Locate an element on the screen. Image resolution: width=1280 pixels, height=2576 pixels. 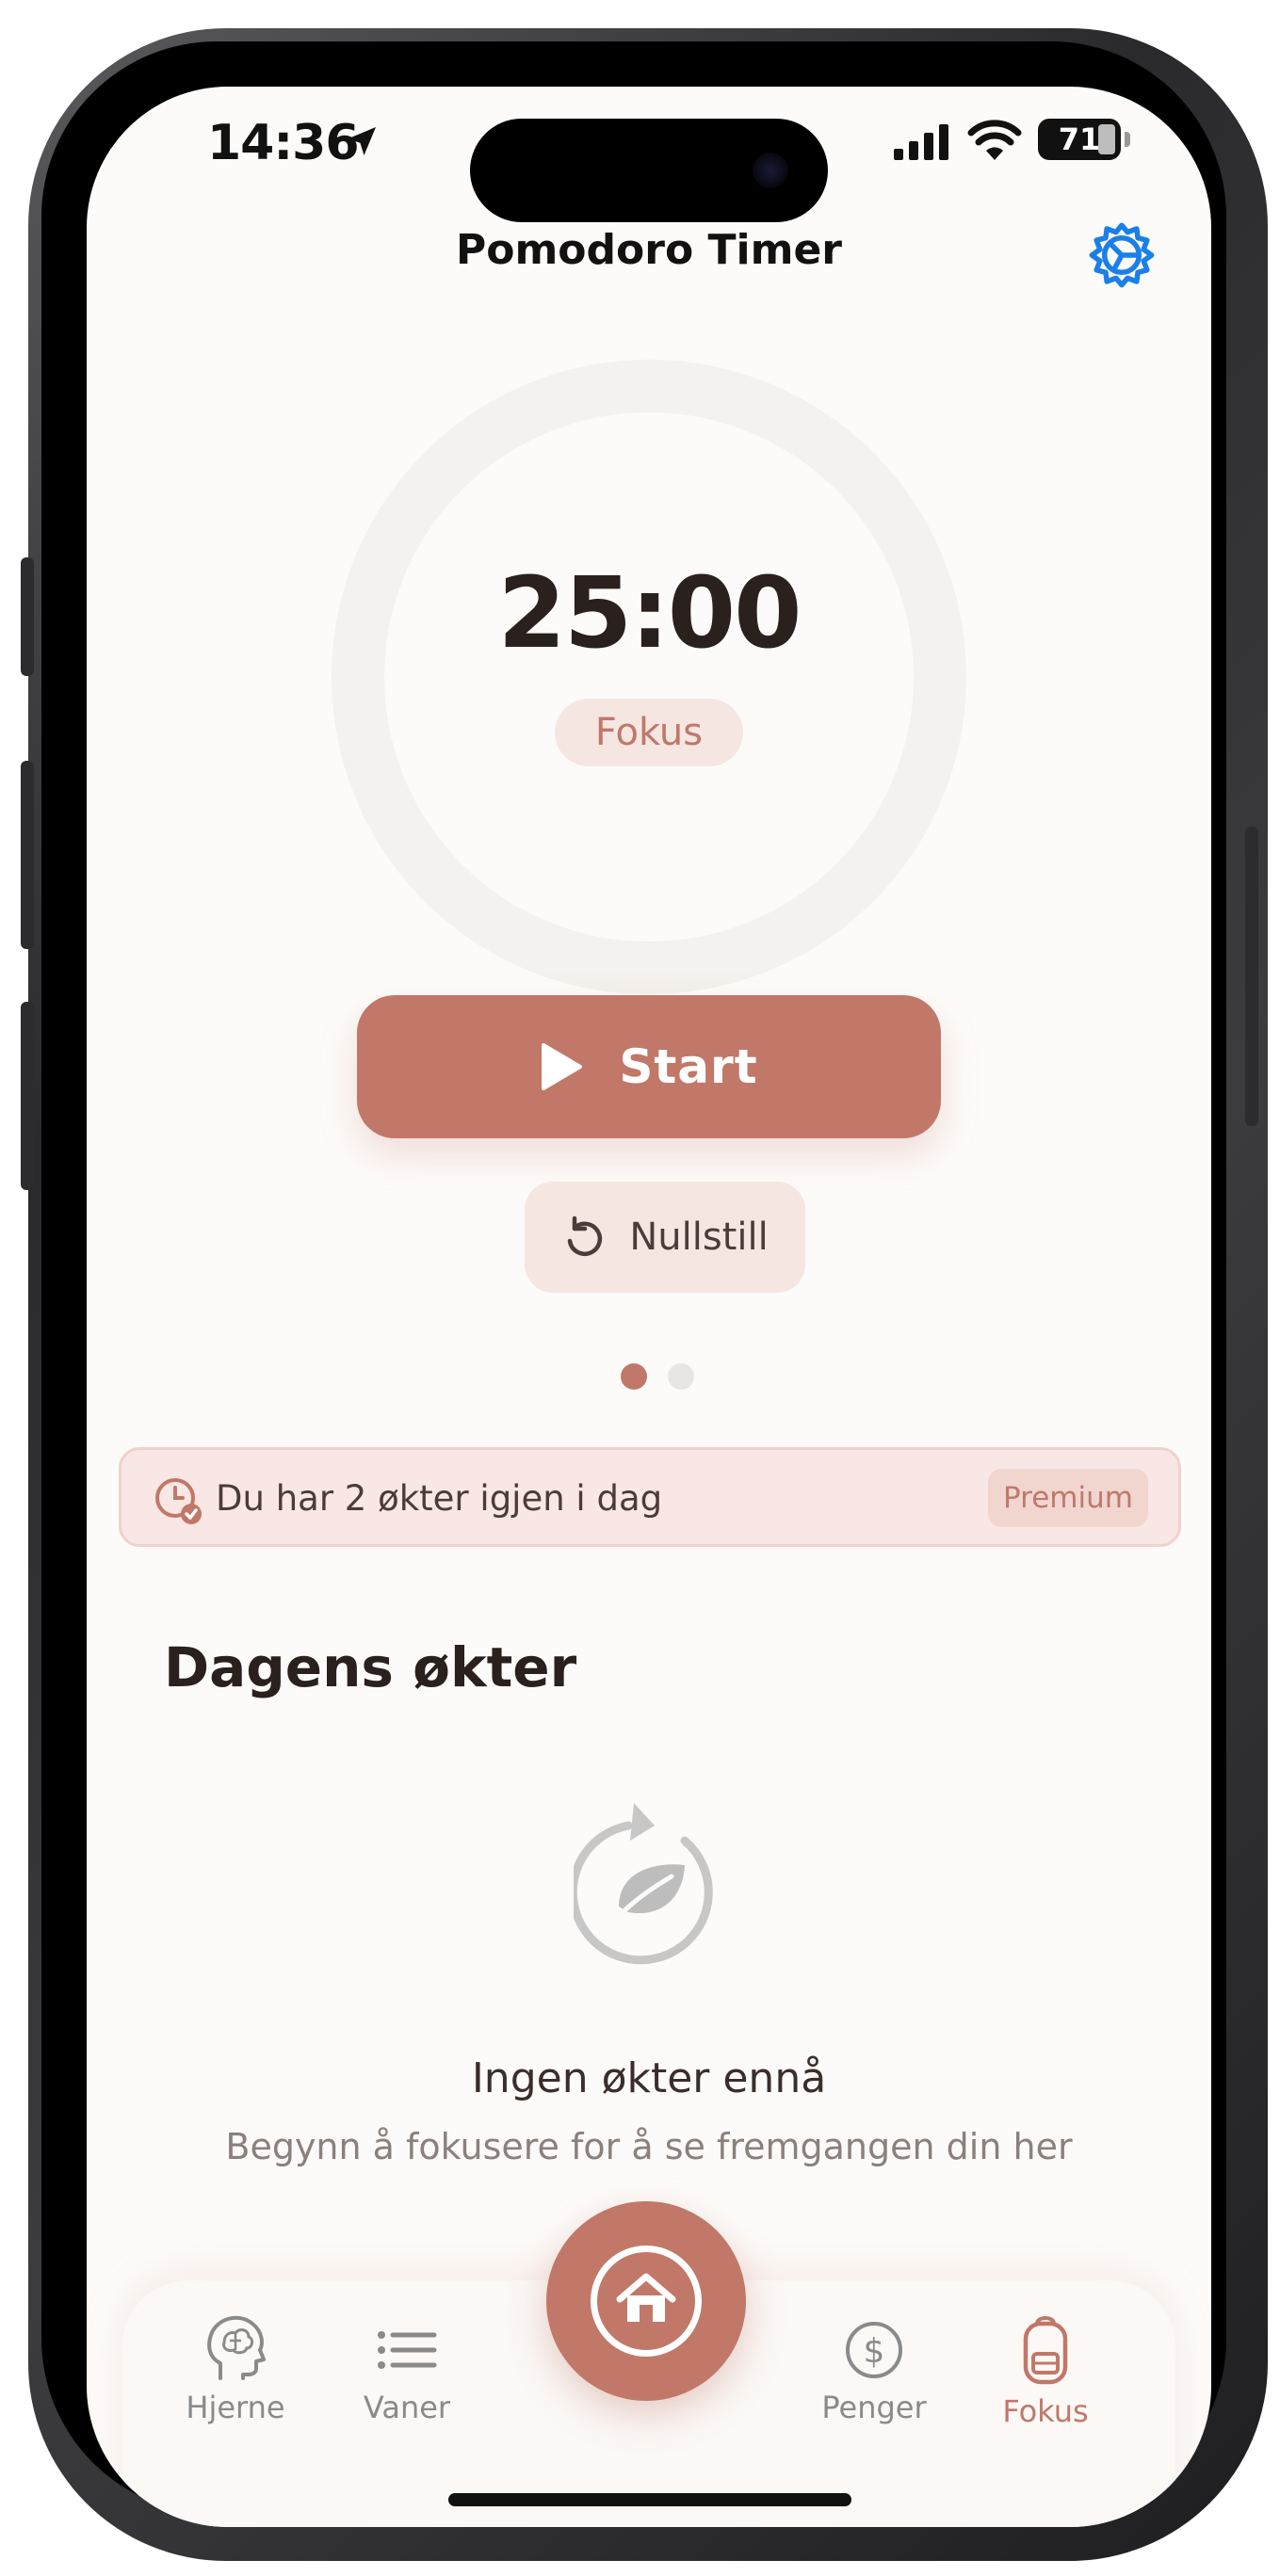
reset-button-label: Nullstill is located at coordinates (699, 1237).